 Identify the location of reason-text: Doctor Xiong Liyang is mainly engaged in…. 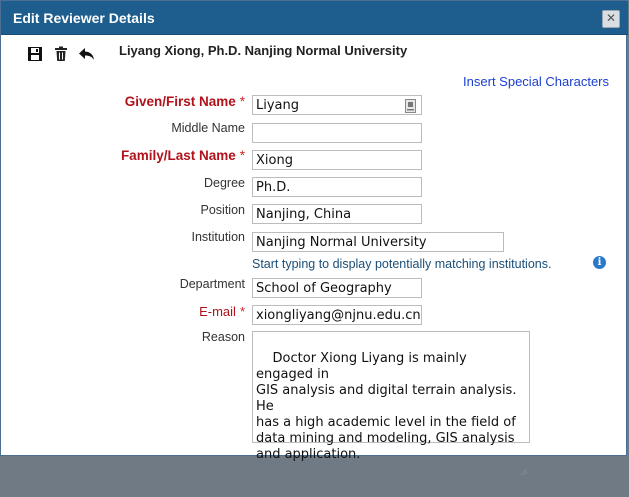
(386, 406).